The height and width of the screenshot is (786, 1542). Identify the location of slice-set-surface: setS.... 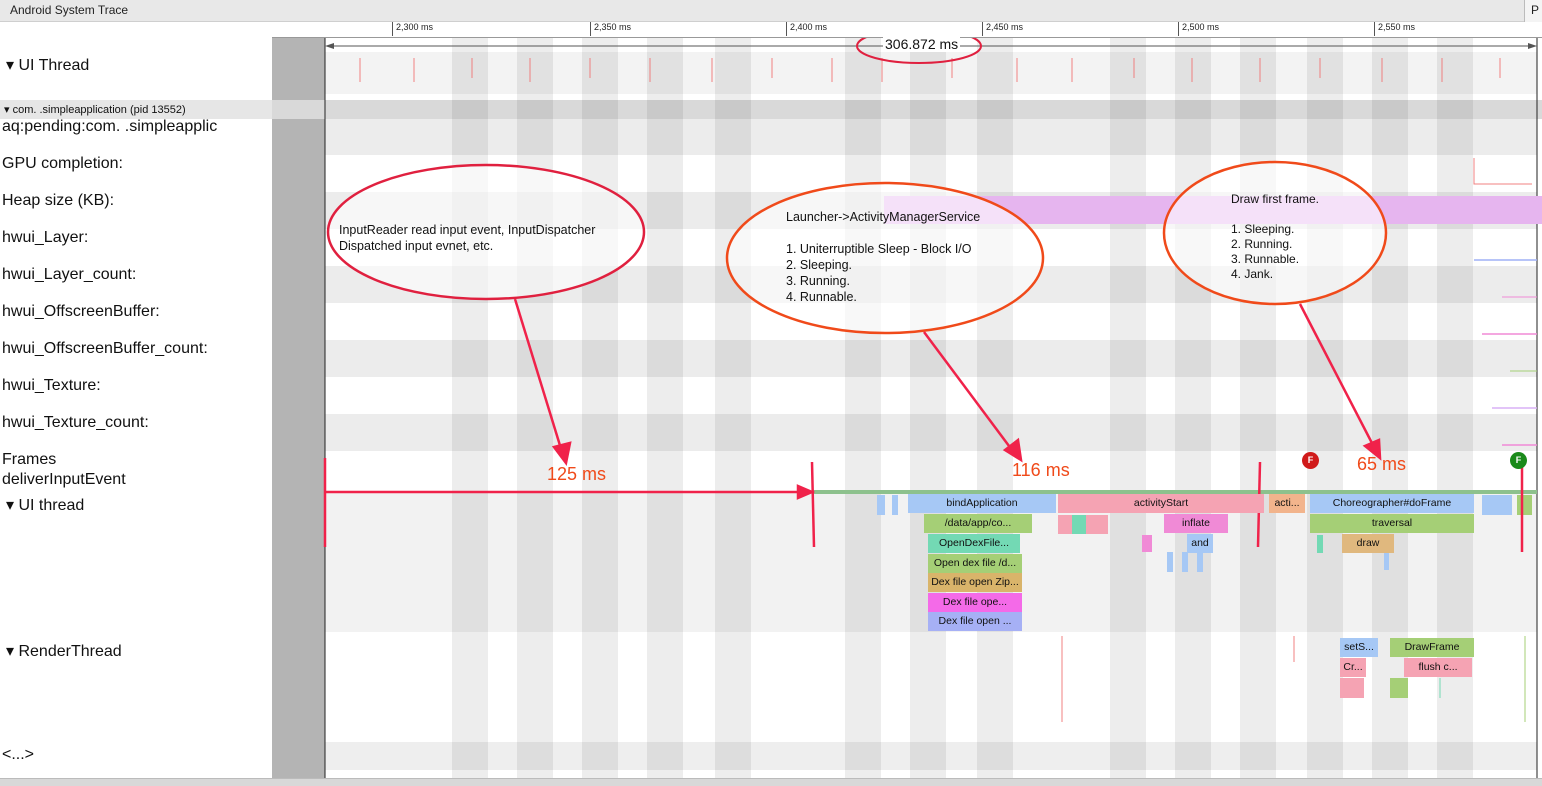
(1359, 647).